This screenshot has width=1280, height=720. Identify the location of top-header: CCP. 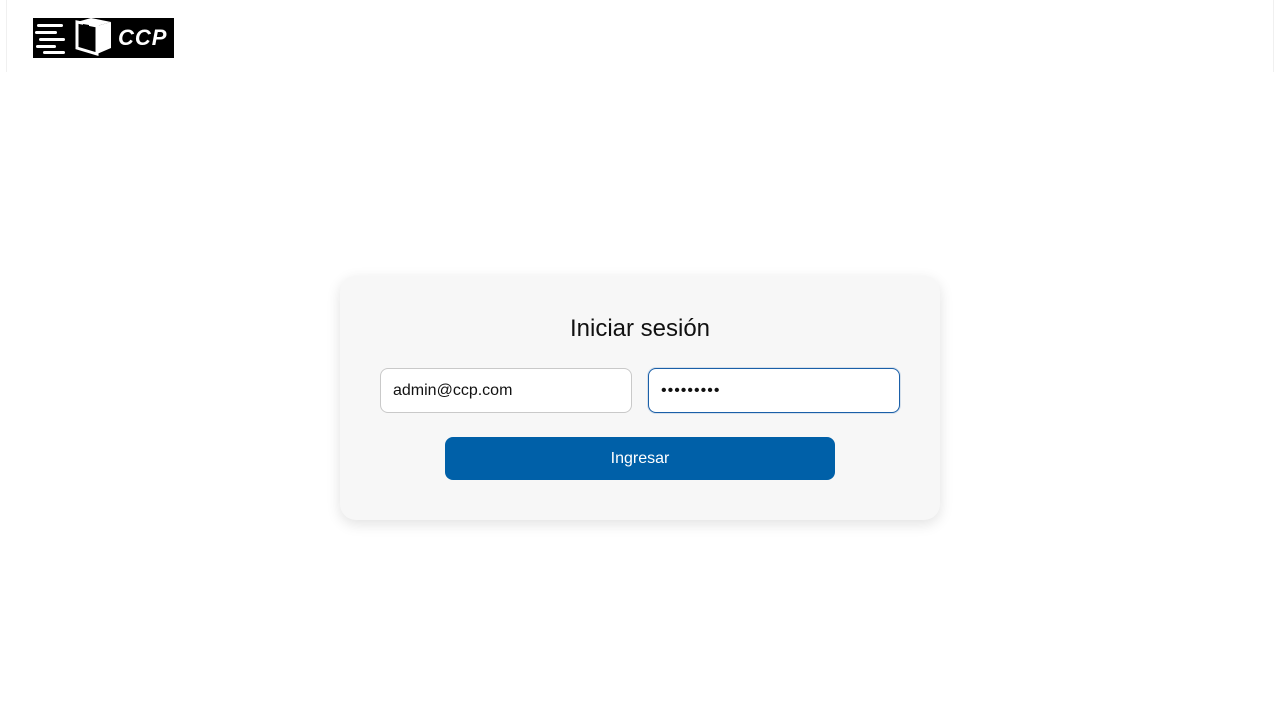
(640, 36).